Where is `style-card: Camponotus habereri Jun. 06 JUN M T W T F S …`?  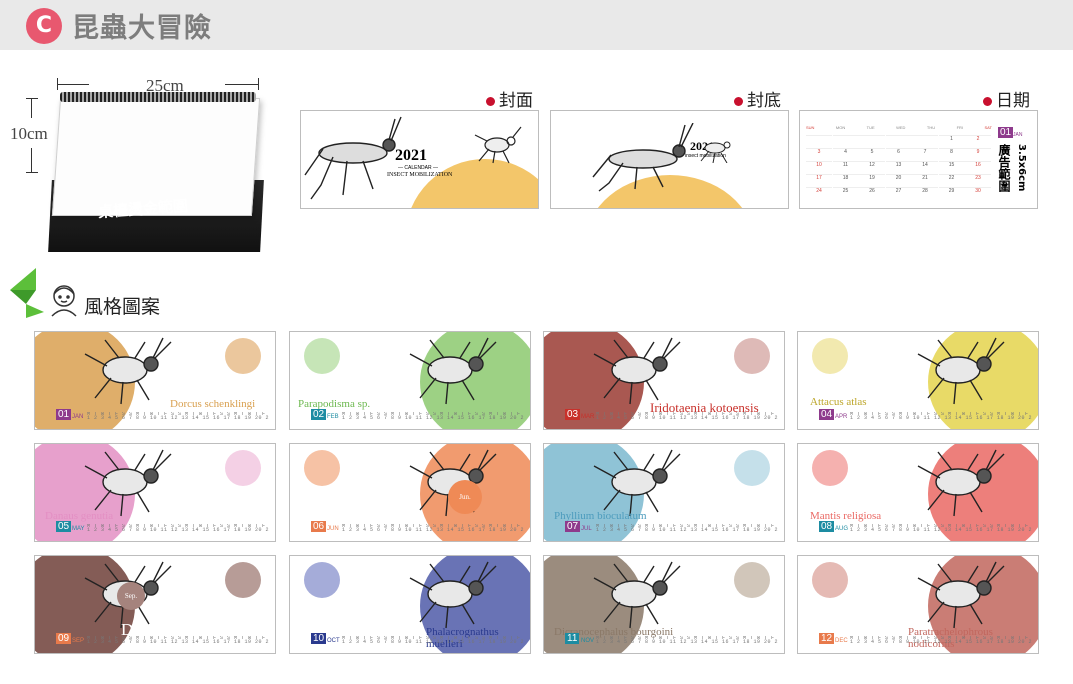
style-card: Camponotus habereri Jun. 06 JUN M T W T F S … is located at coordinates (410, 492).